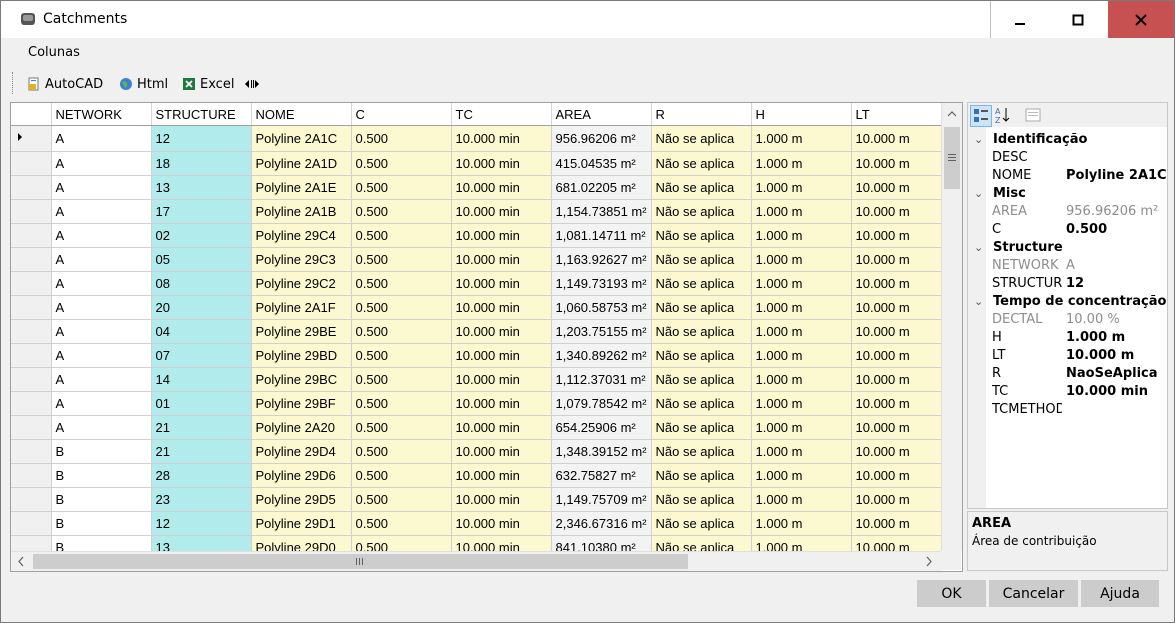  What do you see at coordinates (601, 499) in the screenshot?
I see `cell-area: 1,149.75709 m²` at bounding box center [601, 499].